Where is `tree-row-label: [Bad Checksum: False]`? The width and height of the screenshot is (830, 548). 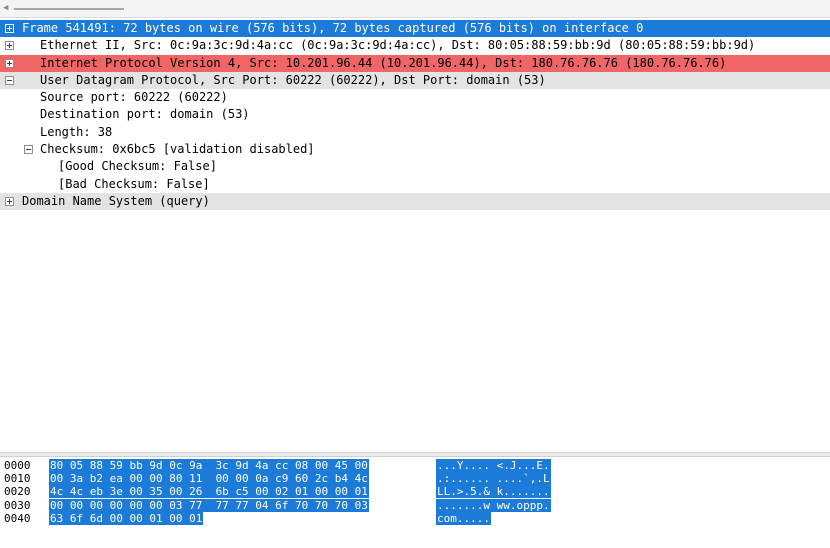 tree-row-label: [Bad Checksum: False] is located at coordinates (134, 183).